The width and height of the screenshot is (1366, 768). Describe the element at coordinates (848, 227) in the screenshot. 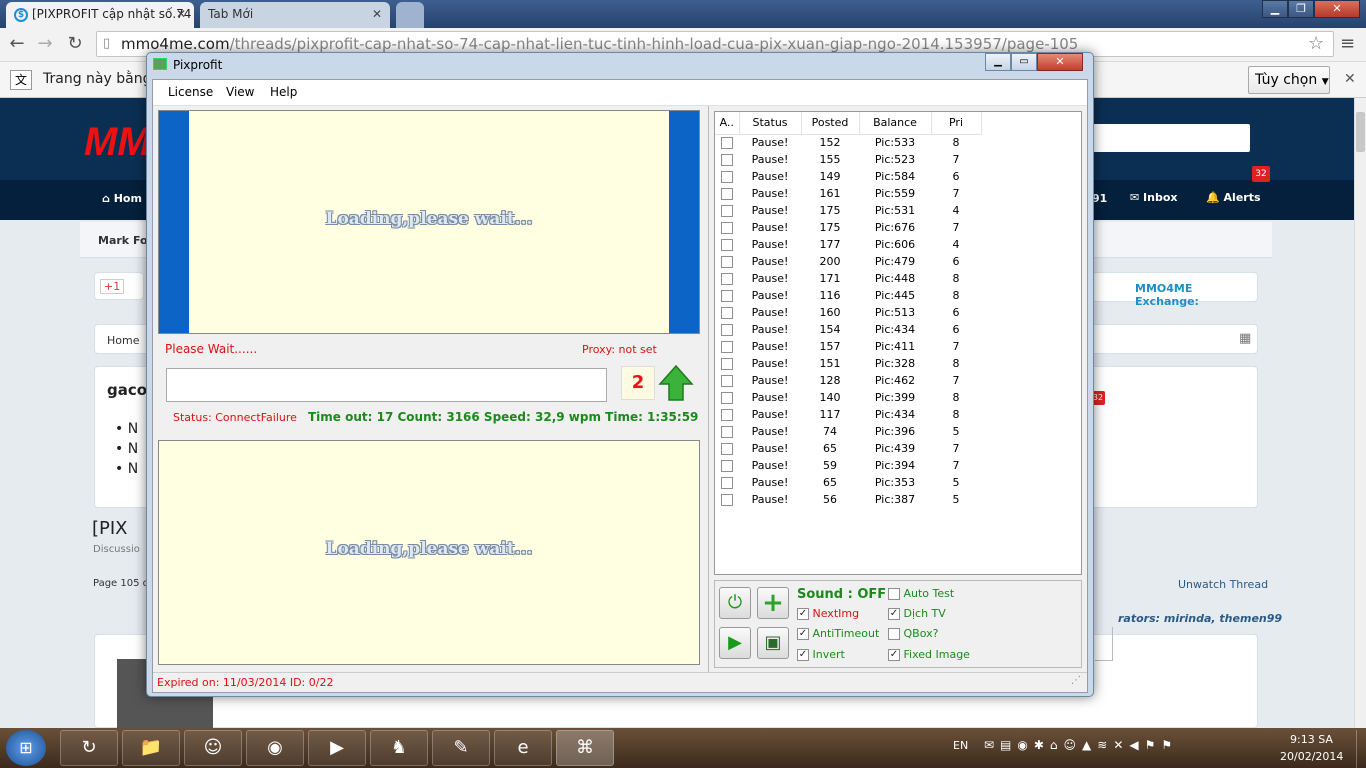

I see `table-row: Pause! 175 Pic:676 7` at that location.